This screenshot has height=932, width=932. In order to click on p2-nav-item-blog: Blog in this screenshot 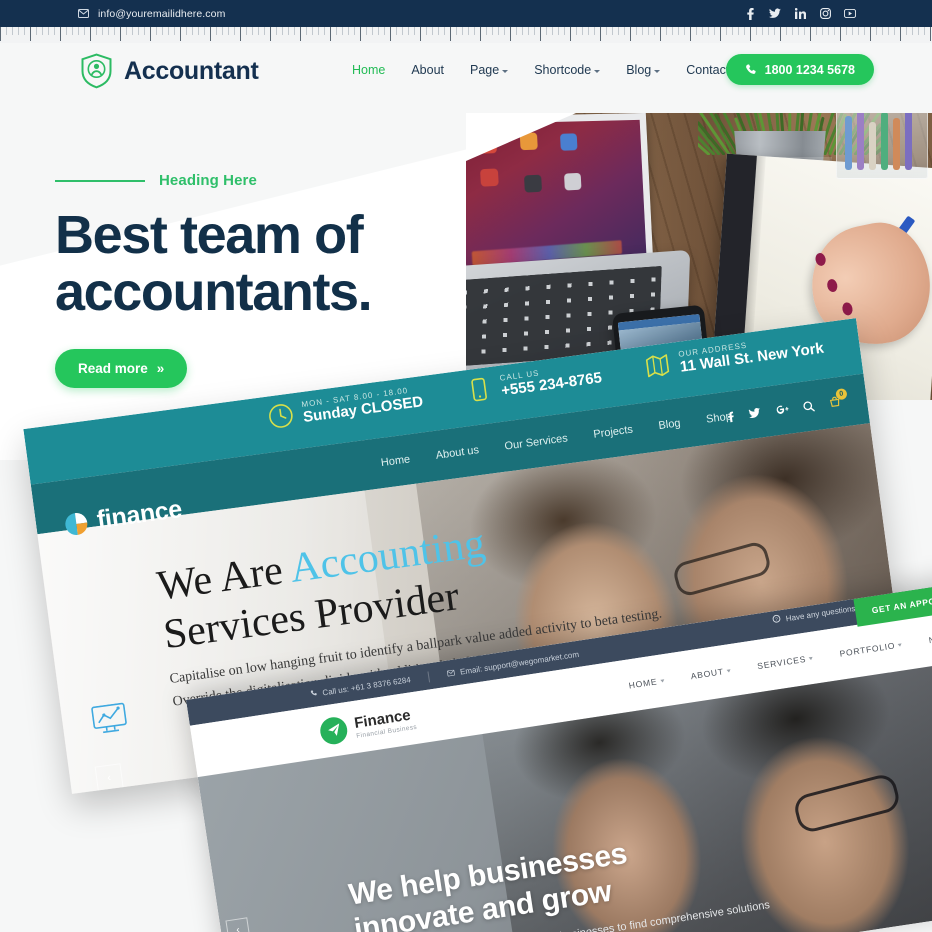, I will do `click(669, 424)`.